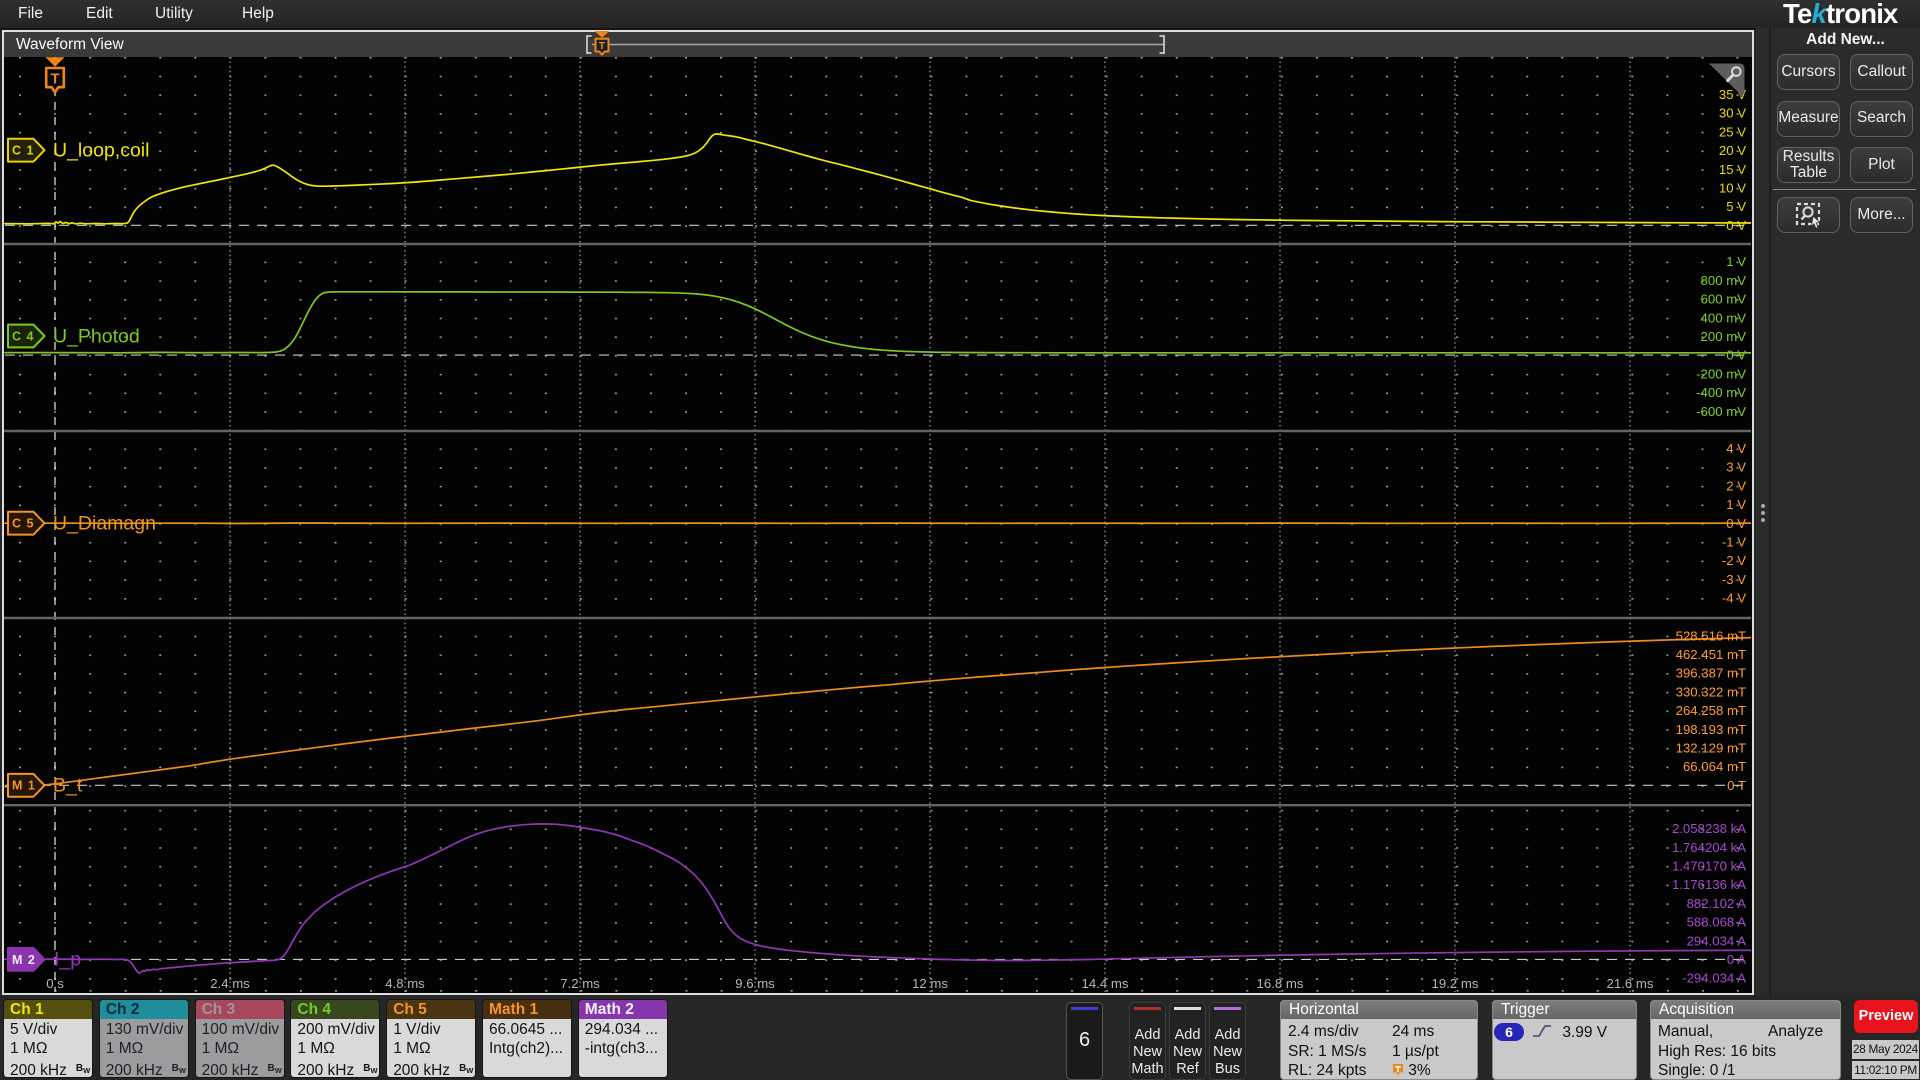  I want to click on svg-text: 19.2 ms, so click(1455, 983).